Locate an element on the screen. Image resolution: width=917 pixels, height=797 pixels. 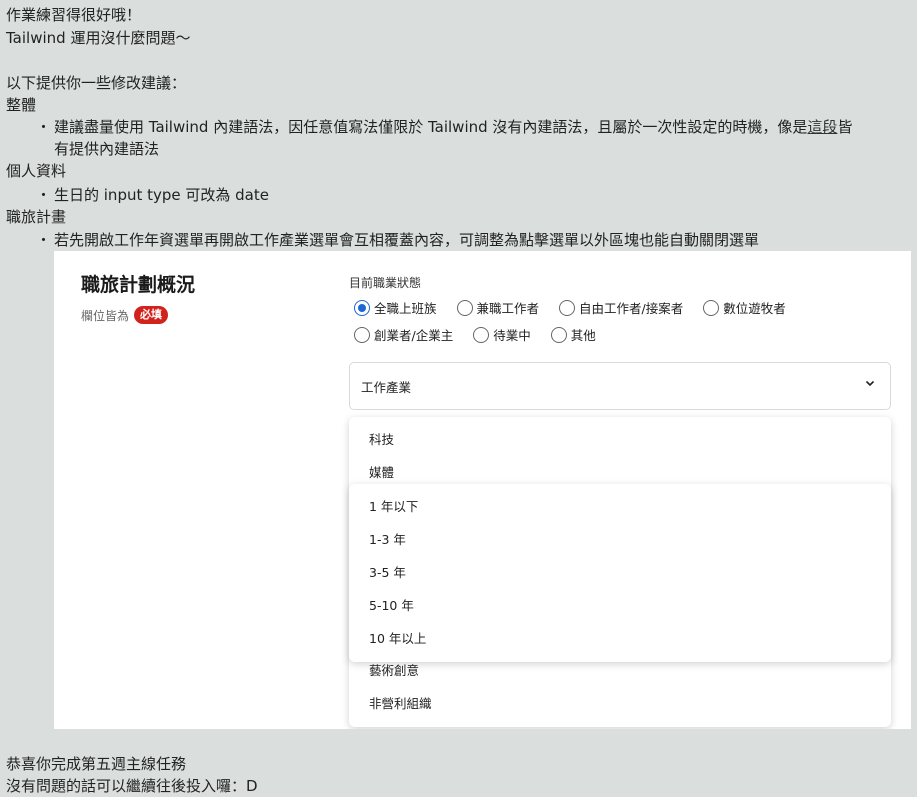
radio-other: 其他 is located at coordinates (573, 334).